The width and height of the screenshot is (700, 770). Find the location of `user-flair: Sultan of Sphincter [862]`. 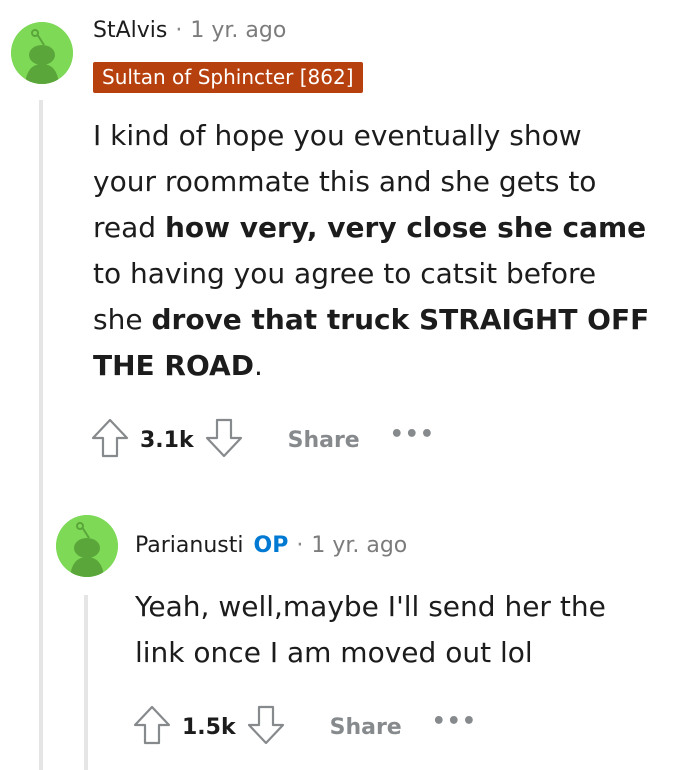

user-flair: Sultan of Sphincter [862] is located at coordinates (228, 77).